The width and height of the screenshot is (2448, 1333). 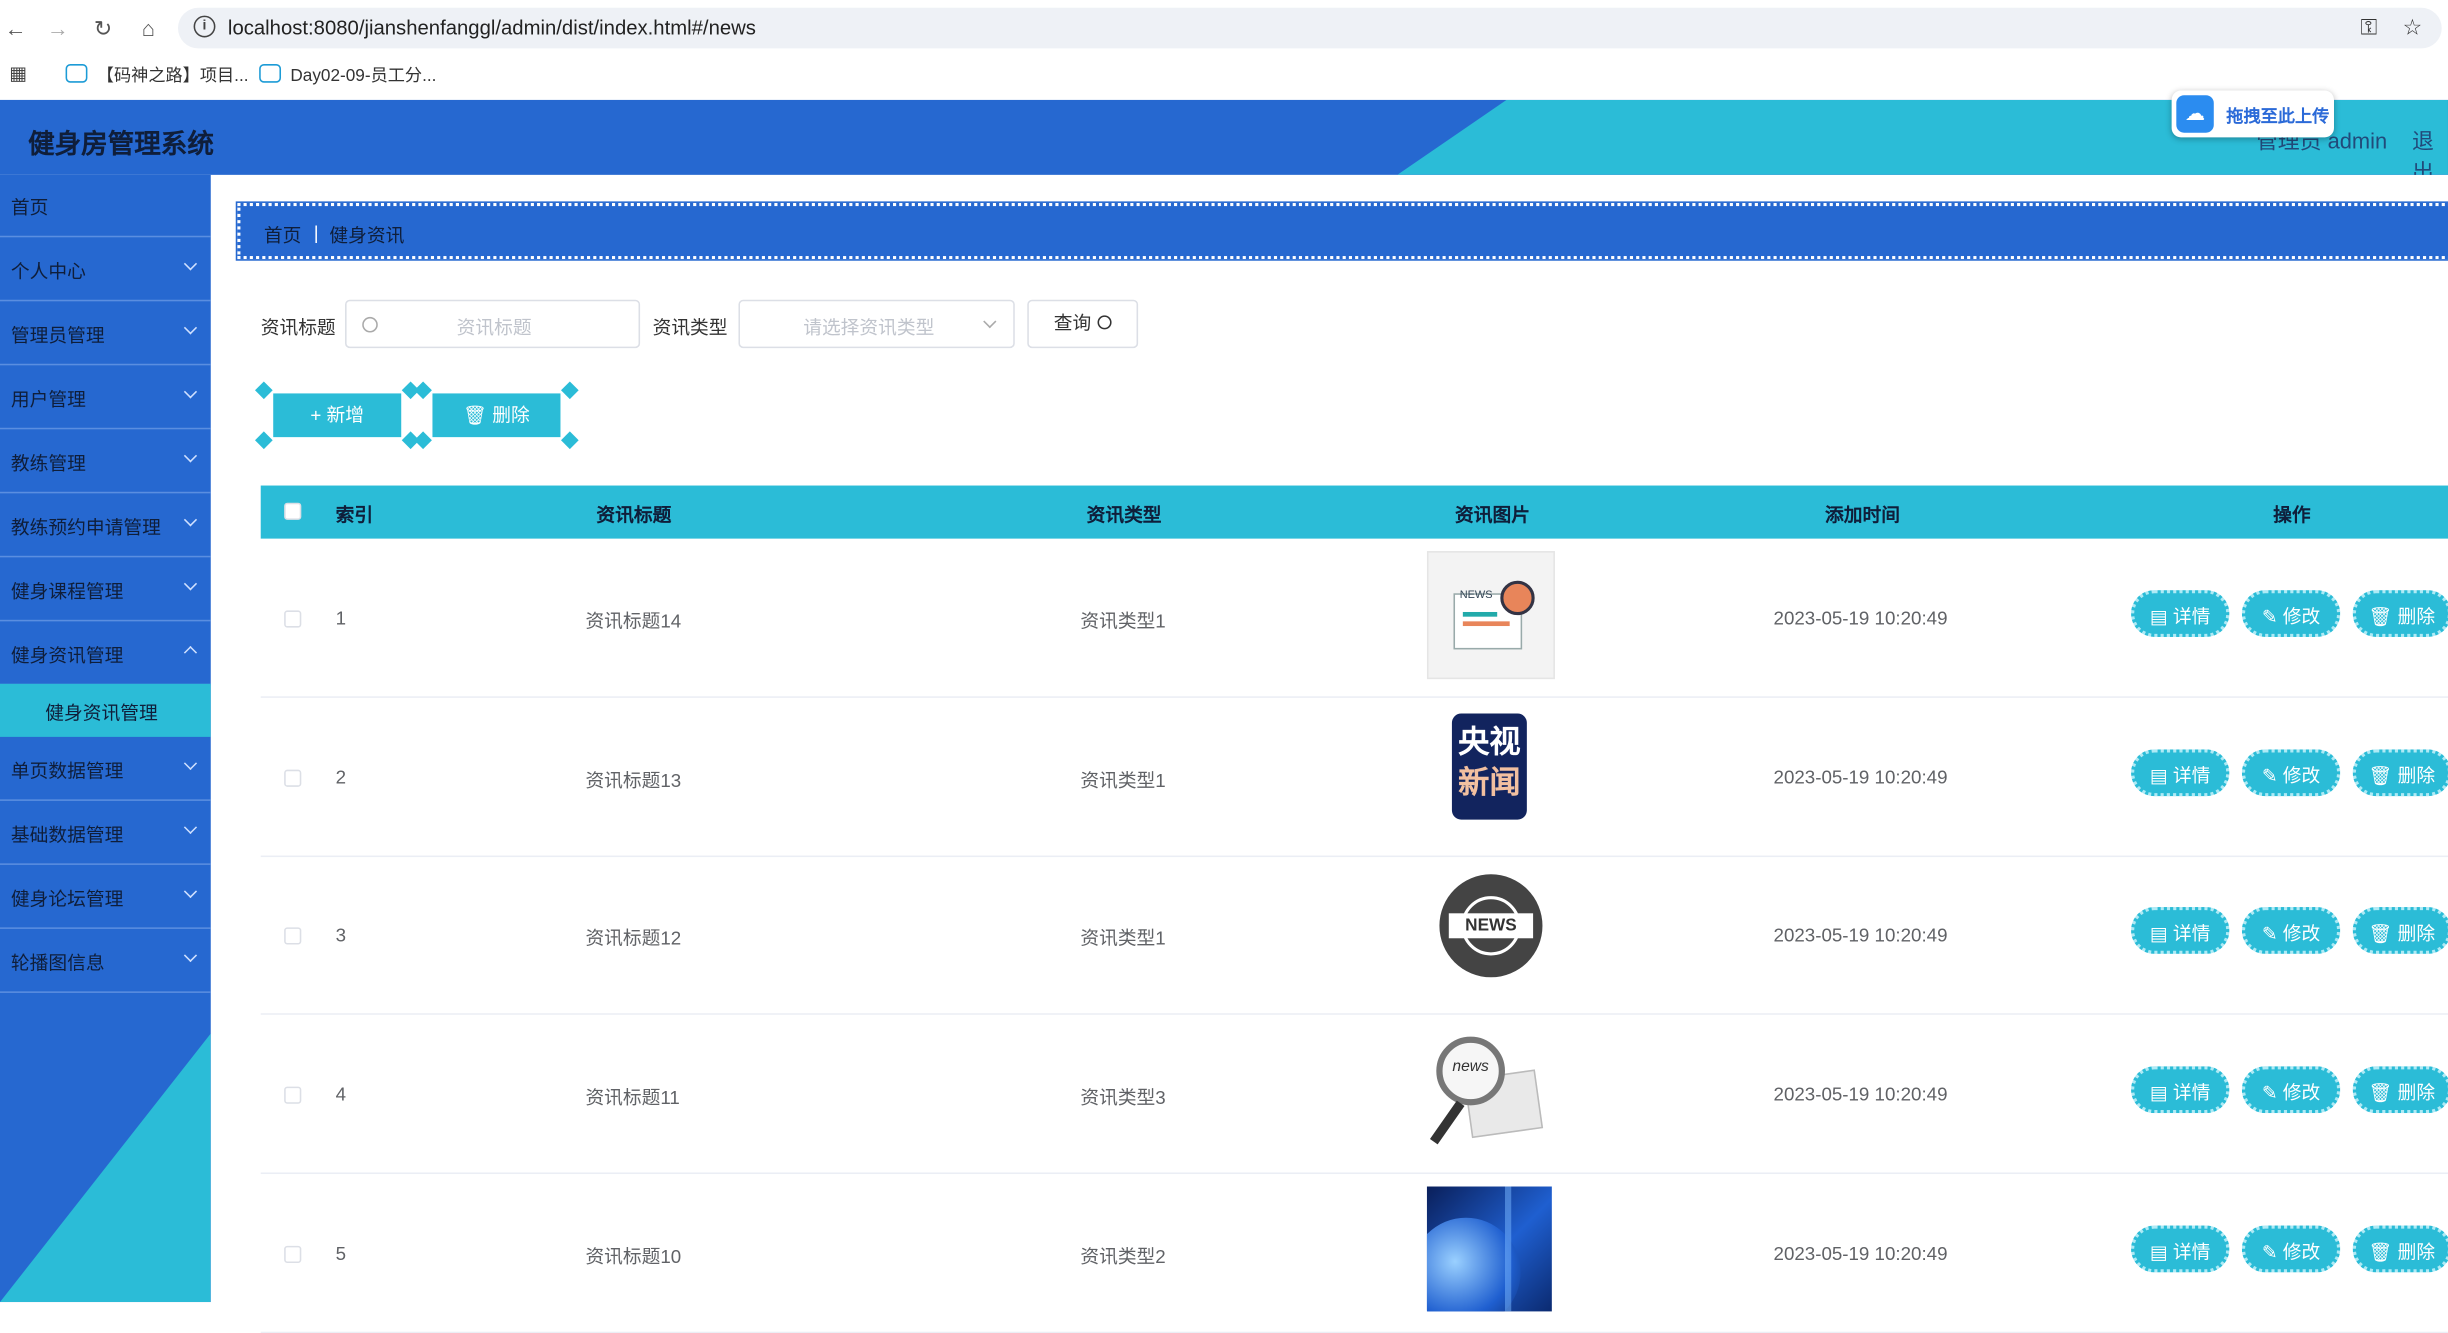 What do you see at coordinates (1490, 1250) in the screenshot?
I see `row-image` at bounding box center [1490, 1250].